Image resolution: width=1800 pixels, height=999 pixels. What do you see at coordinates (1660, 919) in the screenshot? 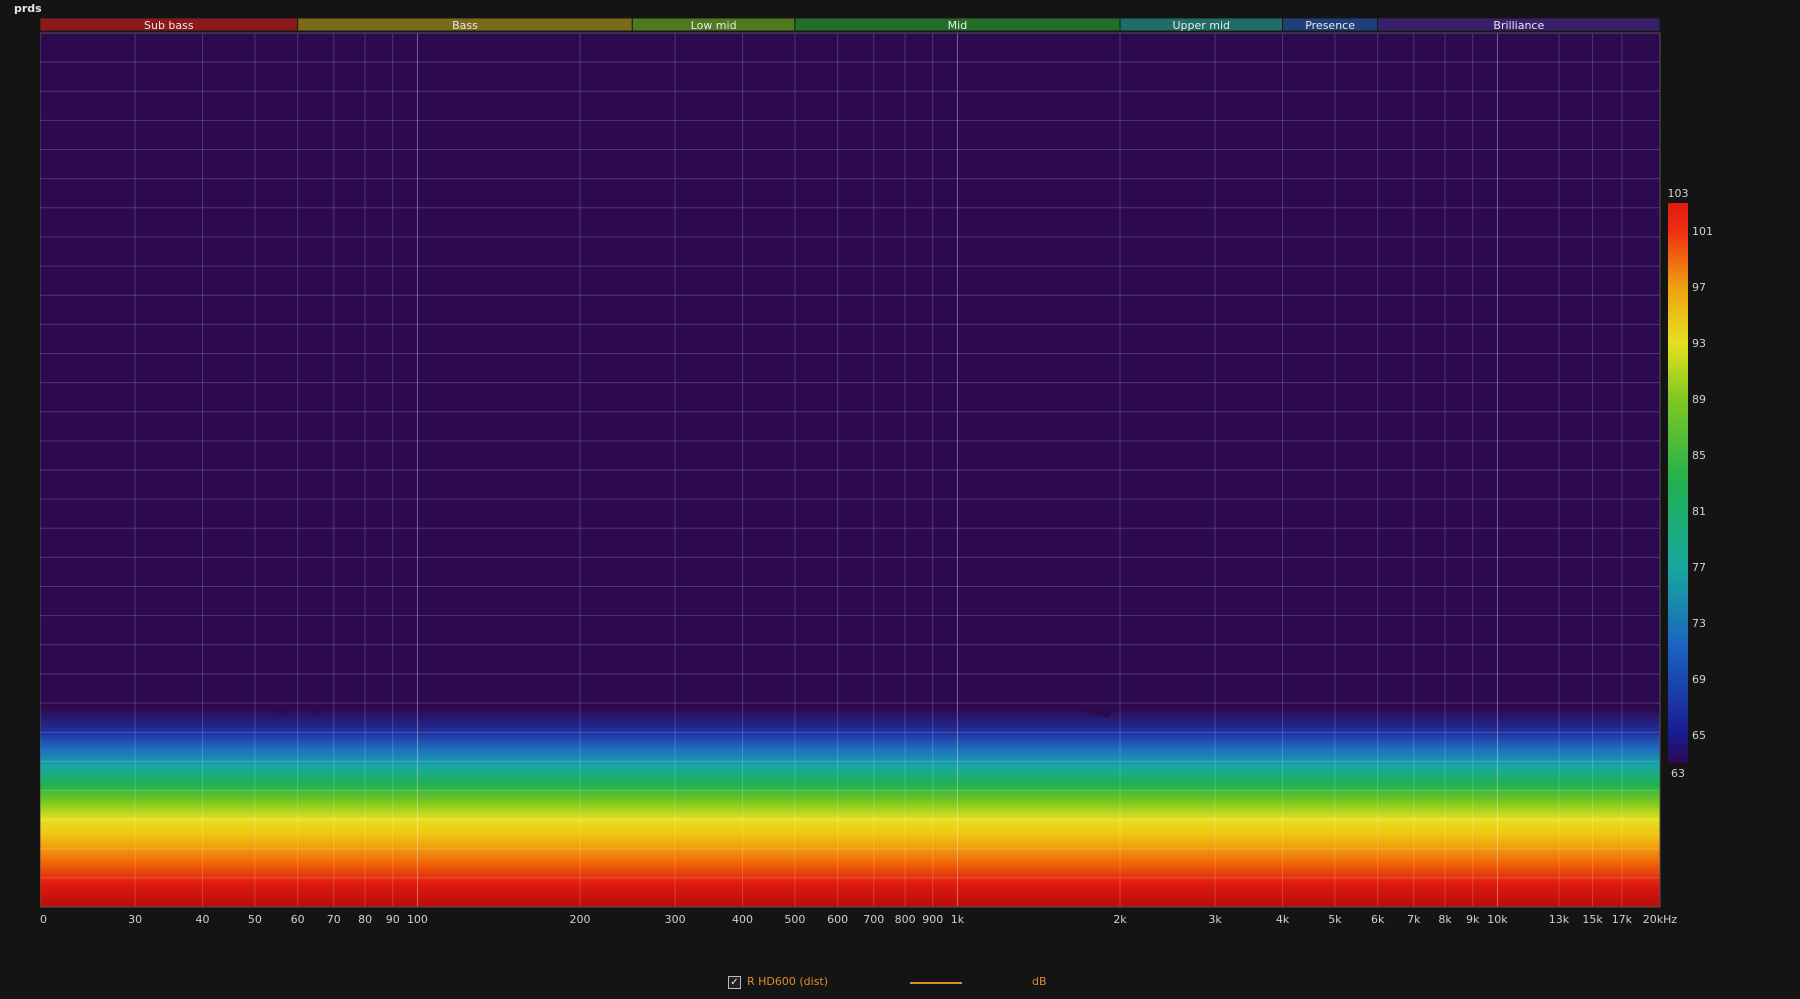
I see `x-tick-label: 20kHz` at bounding box center [1660, 919].